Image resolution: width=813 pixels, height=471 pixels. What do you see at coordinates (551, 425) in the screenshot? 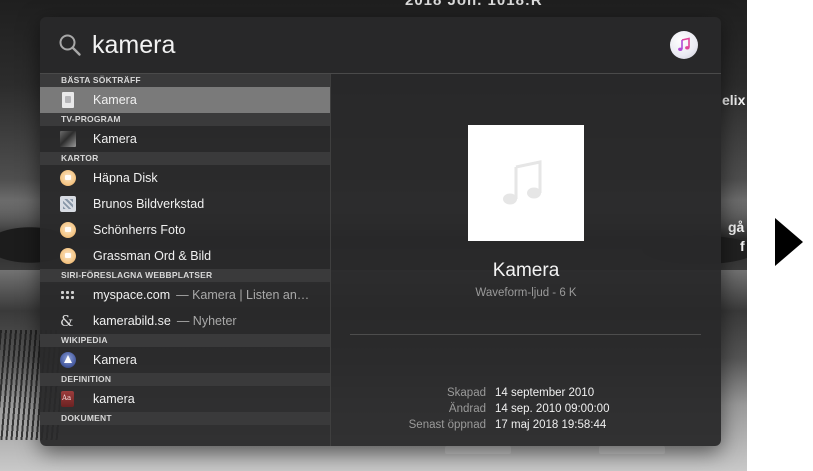
I see `metadata-value: 17 maj 2018 19:58:44` at bounding box center [551, 425].